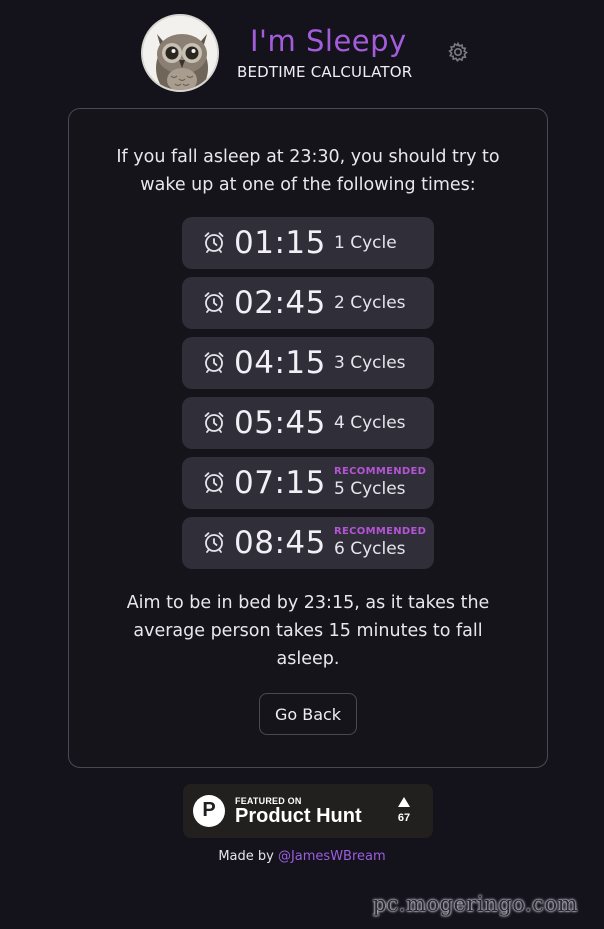 The image size is (604, 929). Describe the element at coordinates (280, 243) in the screenshot. I see `wake-time: 01:15` at that location.